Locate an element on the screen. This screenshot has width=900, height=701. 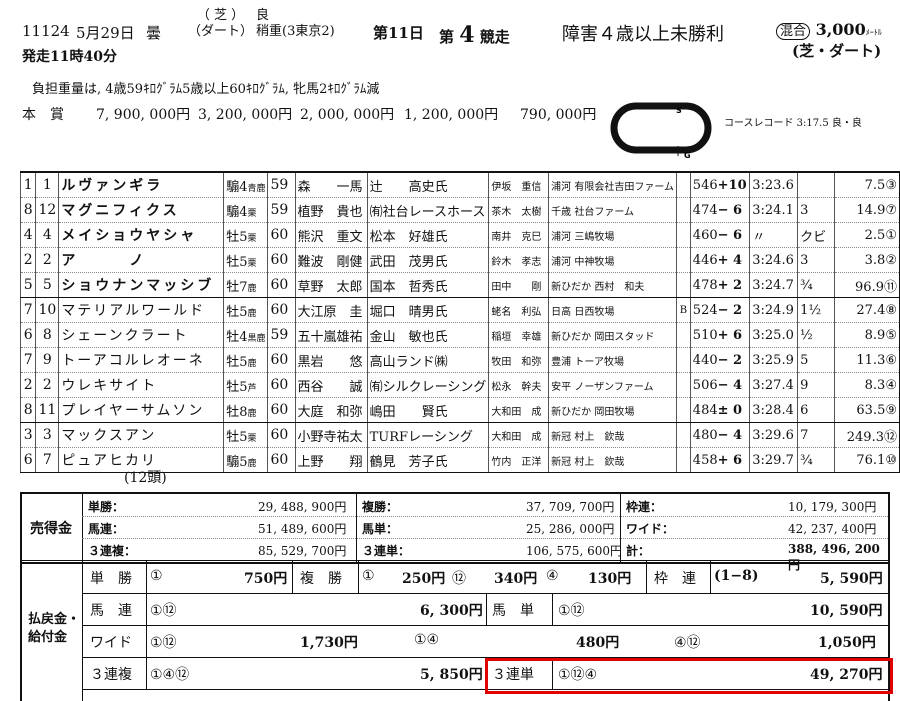
race-distance: 混合 3,000ﾒｰﾄﾙ is located at coordinates (829, 30).